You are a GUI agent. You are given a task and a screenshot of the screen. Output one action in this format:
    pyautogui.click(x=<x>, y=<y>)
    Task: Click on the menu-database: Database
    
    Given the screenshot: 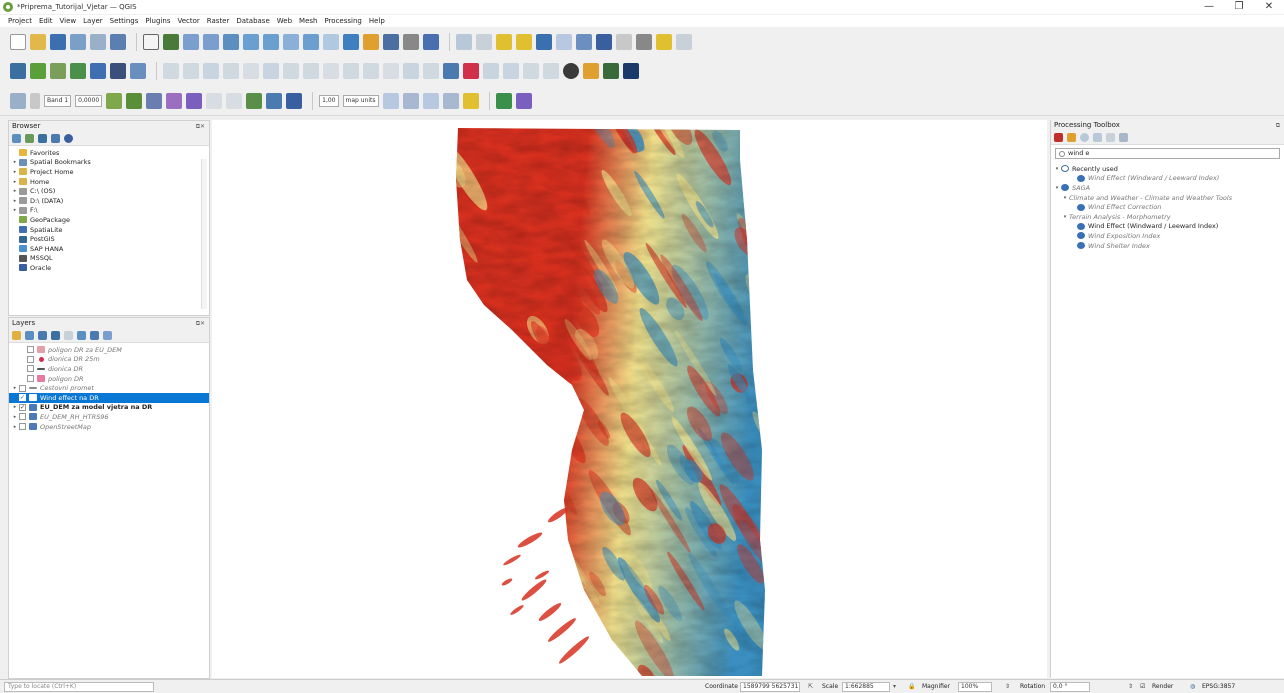 What is the action you would take?
    pyautogui.click(x=252, y=21)
    